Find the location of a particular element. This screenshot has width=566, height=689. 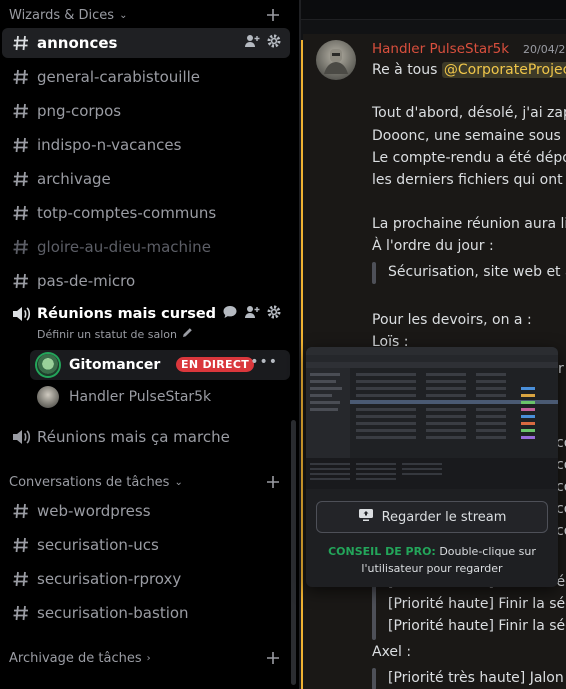

category-archivage: Archivage de tâches › is located at coordinates (80, 658).